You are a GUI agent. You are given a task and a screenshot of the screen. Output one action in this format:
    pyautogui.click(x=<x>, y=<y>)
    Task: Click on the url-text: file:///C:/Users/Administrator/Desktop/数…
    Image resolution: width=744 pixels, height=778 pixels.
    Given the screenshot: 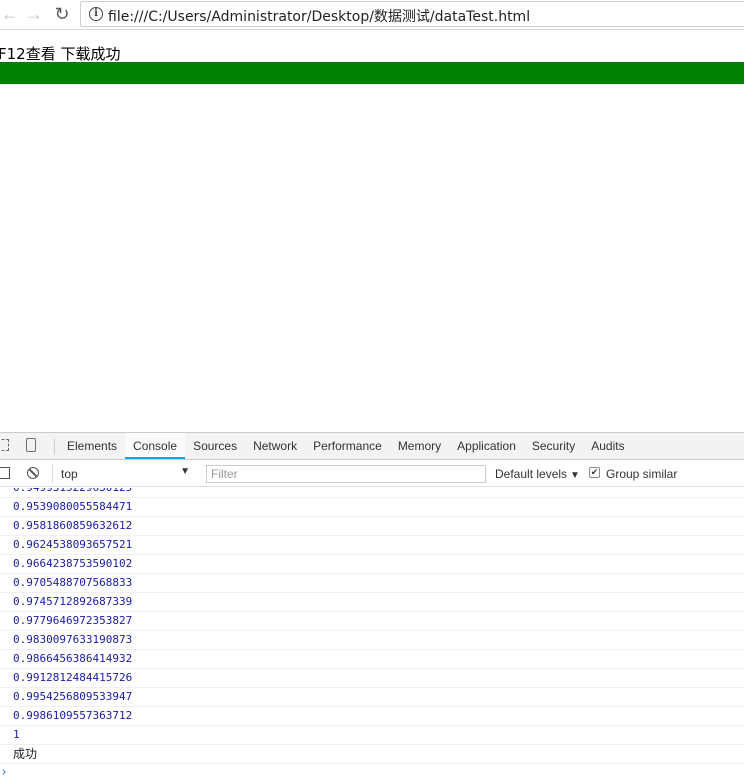 What is the action you would take?
    pyautogui.click(x=319, y=16)
    